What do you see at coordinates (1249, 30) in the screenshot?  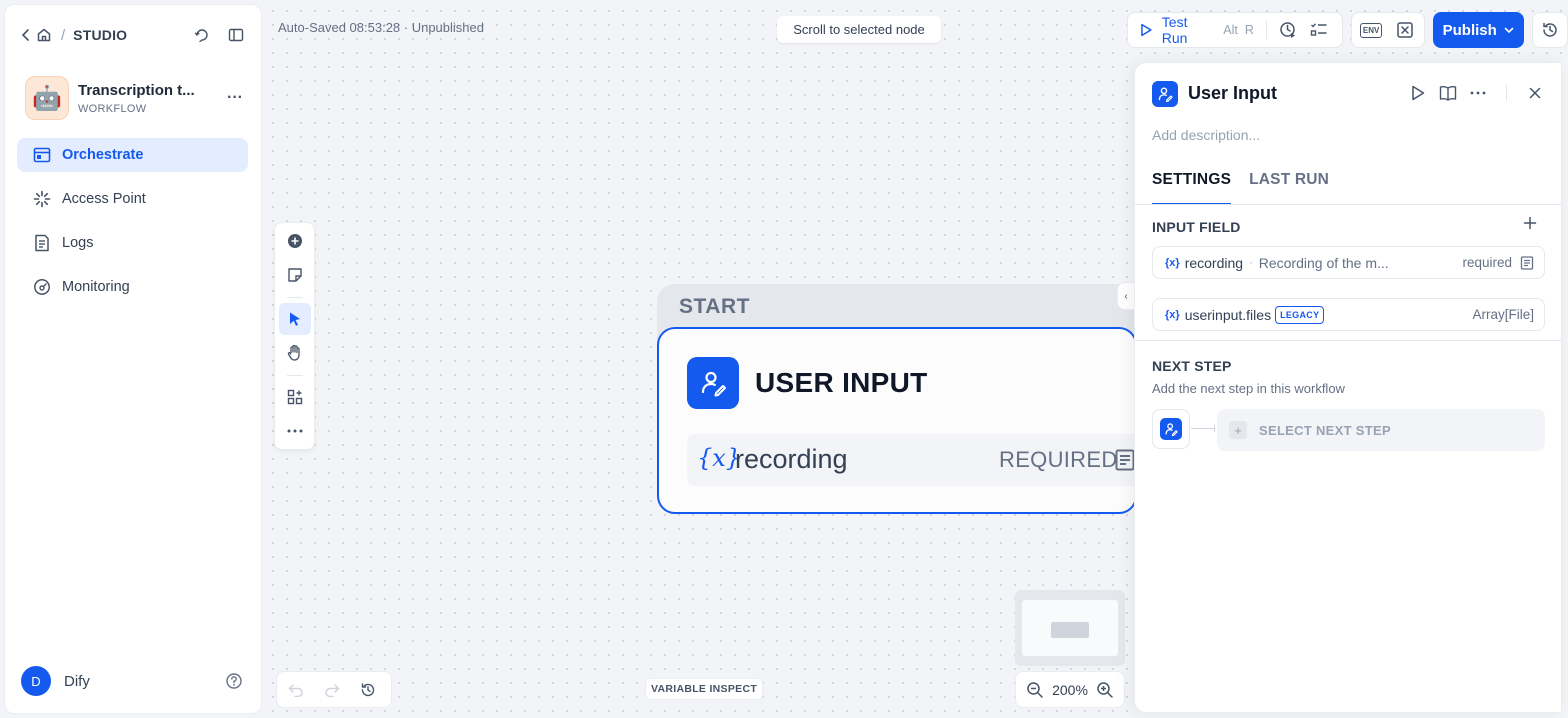 I see `shortcut-key: R` at bounding box center [1249, 30].